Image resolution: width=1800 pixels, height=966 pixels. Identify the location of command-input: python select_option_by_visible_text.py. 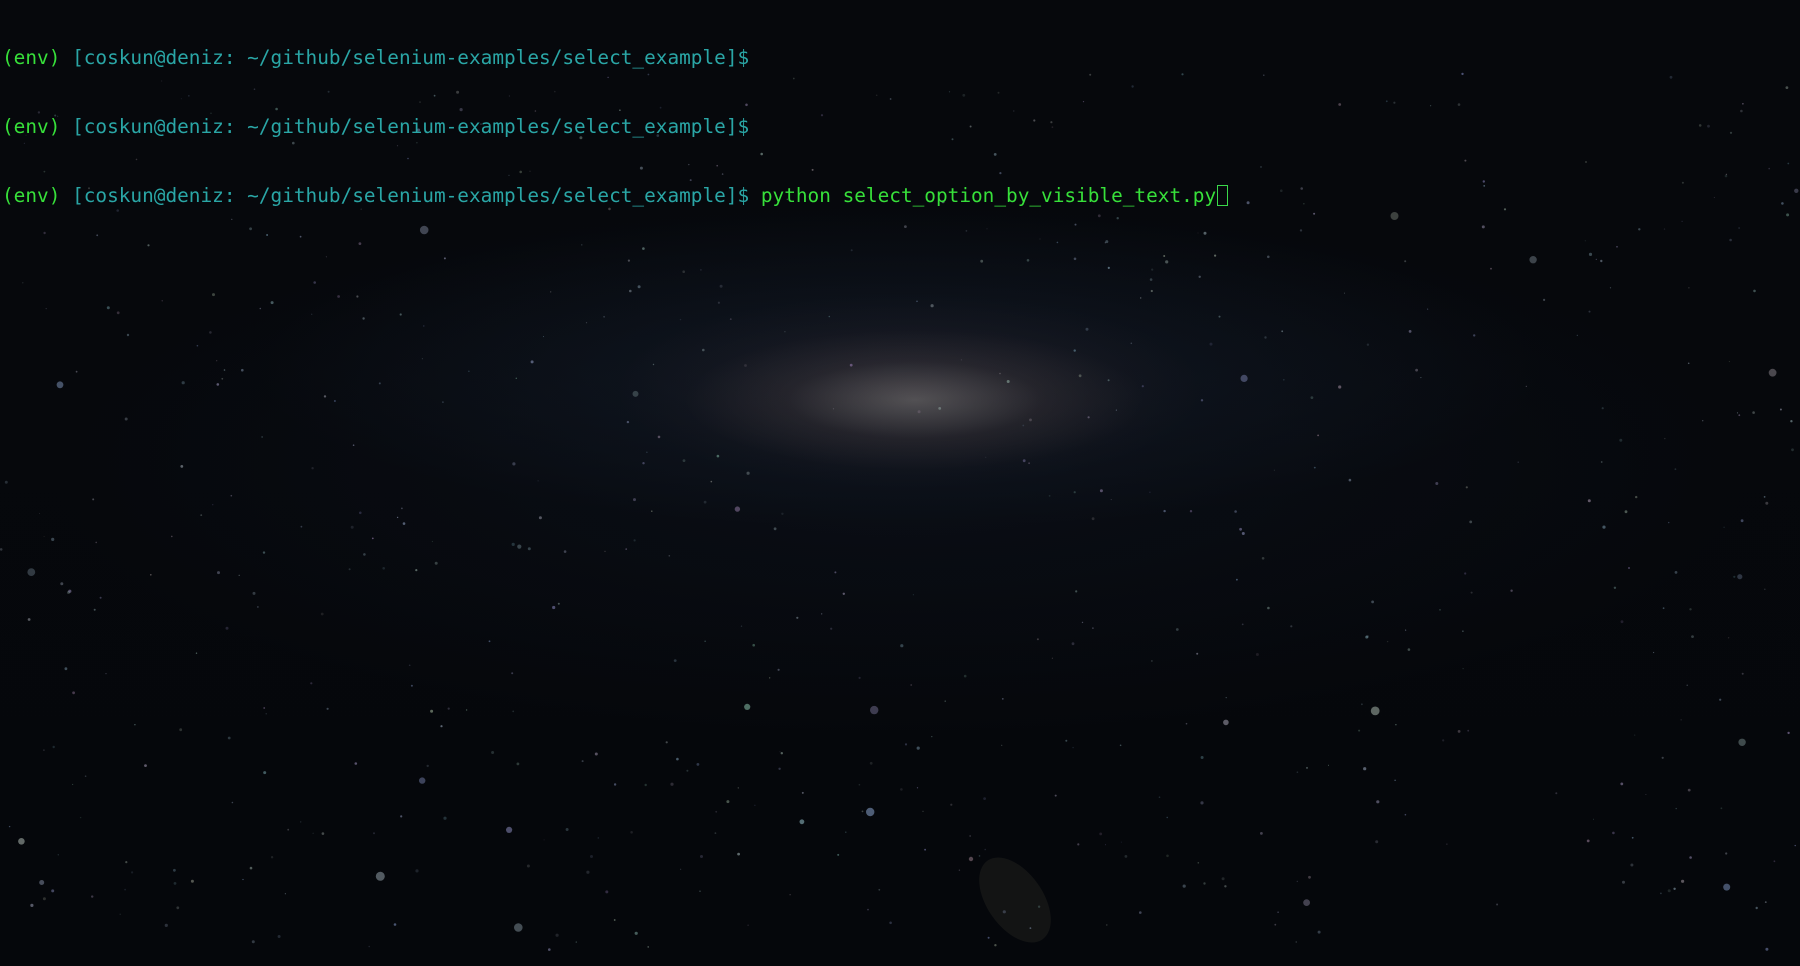
(988, 195).